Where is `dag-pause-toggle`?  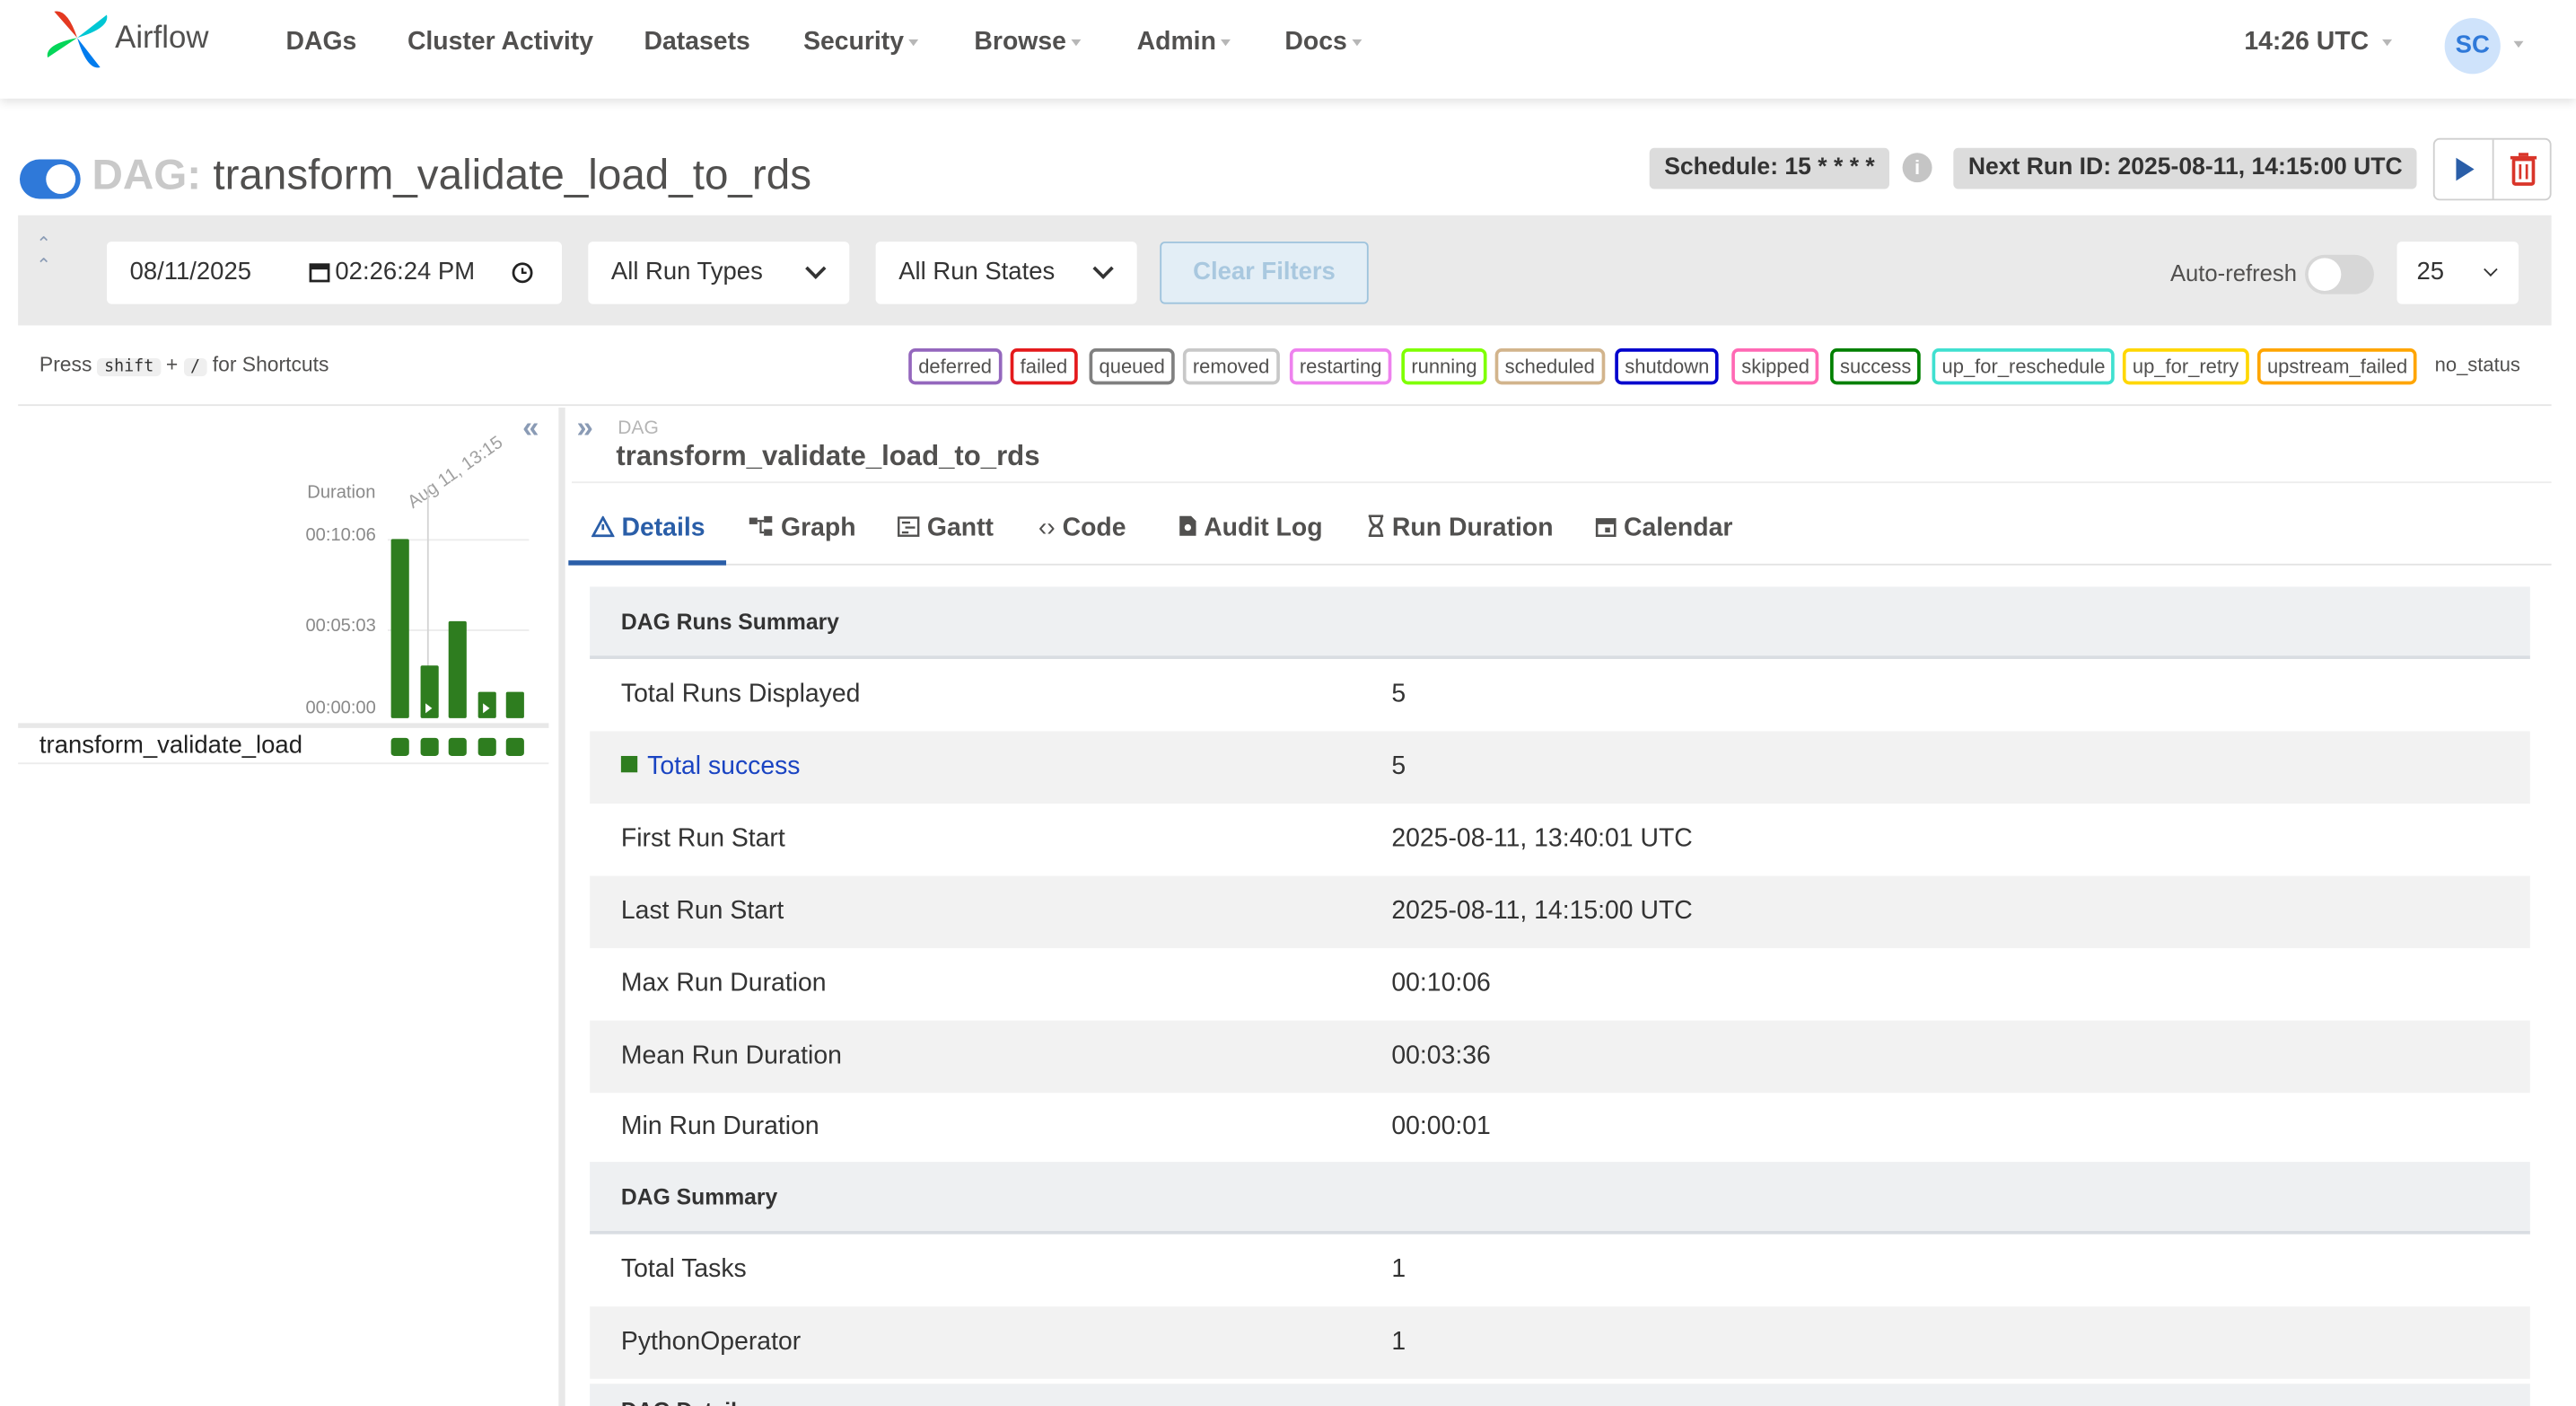 dag-pause-toggle is located at coordinates (50, 179).